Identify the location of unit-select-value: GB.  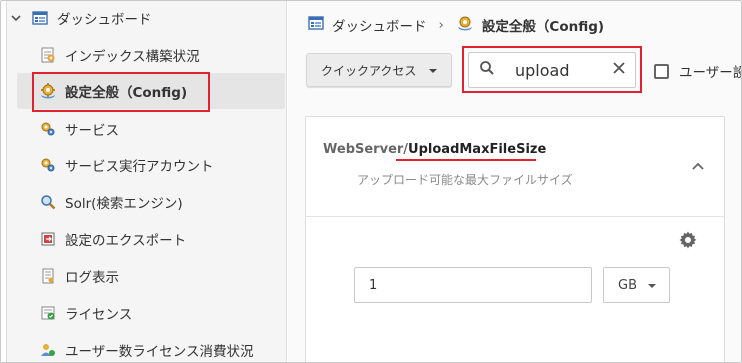
(627, 285).